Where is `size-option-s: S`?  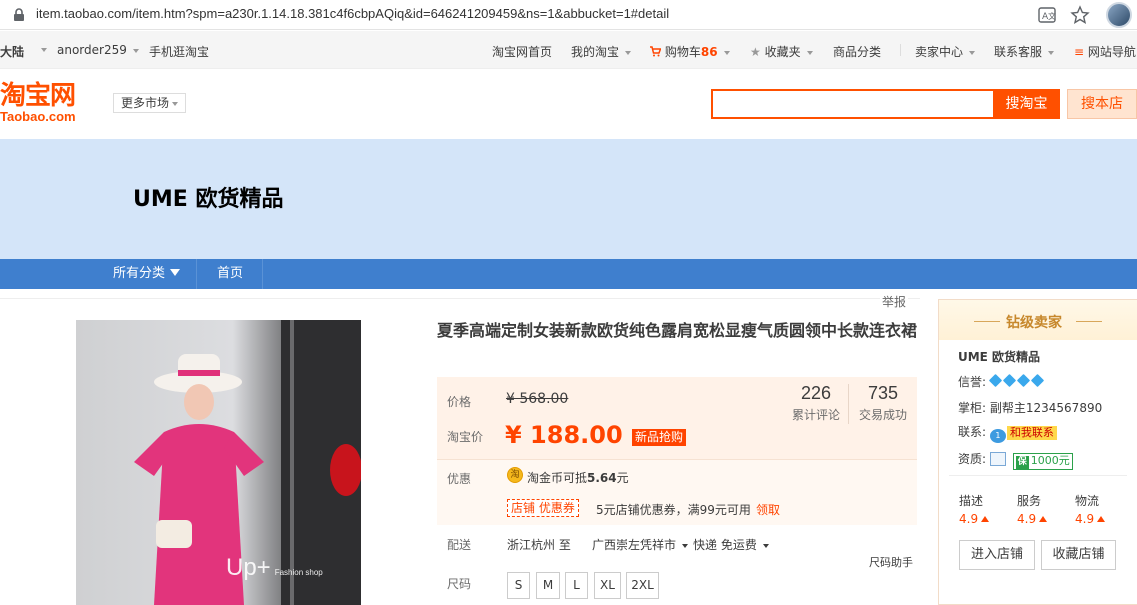
size-option-s: S is located at coordinates (518, 585).